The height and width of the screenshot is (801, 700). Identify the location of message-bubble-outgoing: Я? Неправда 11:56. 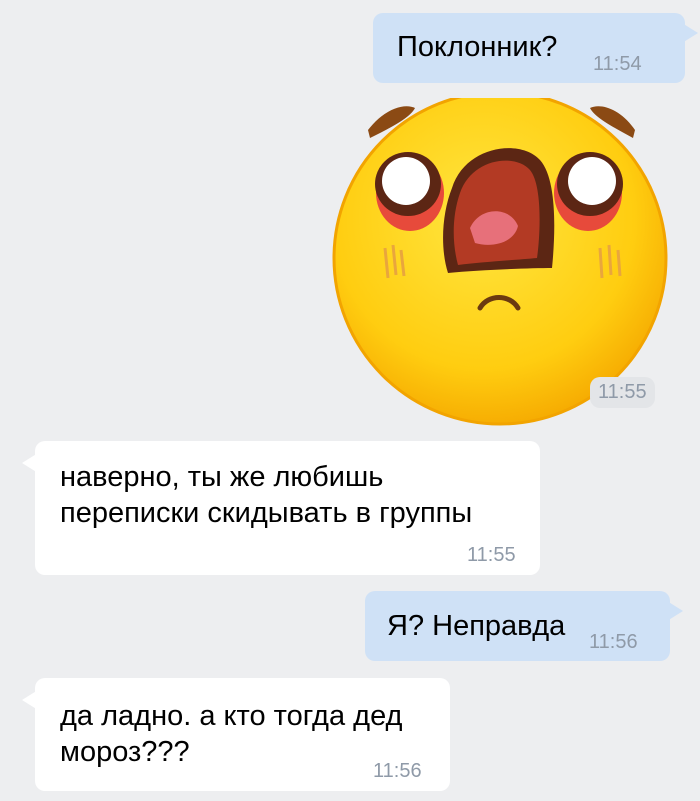
(524, 626).